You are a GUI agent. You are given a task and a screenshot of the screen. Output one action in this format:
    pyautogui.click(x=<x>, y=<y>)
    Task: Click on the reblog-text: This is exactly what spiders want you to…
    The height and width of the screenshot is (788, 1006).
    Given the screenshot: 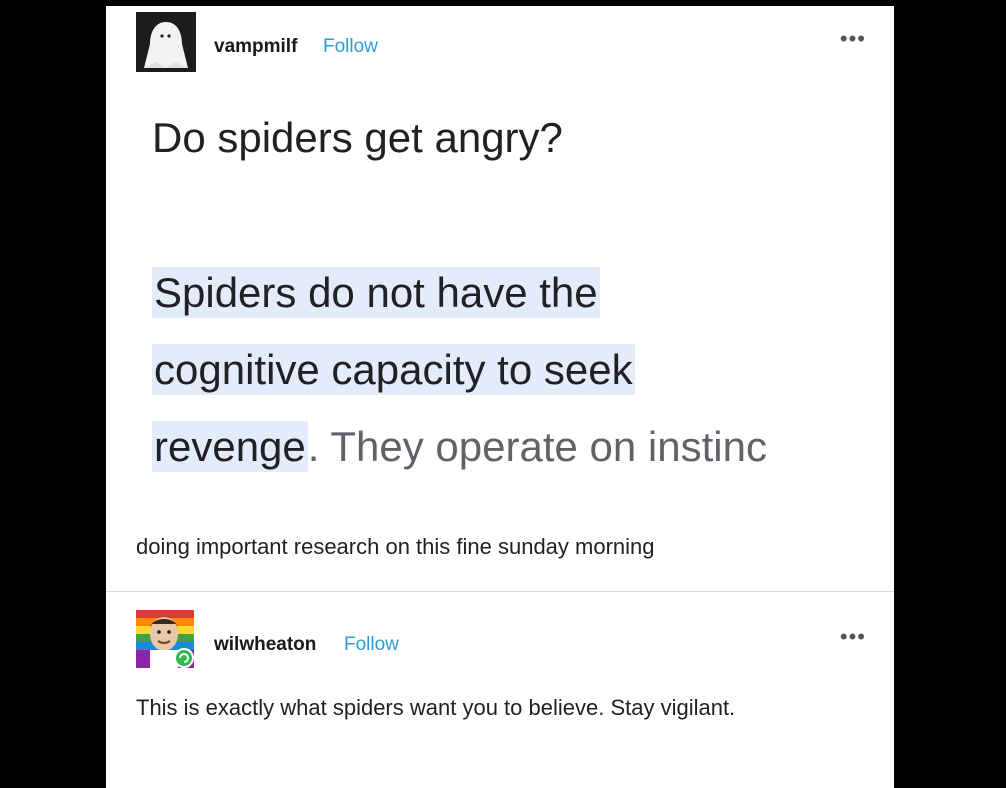 What is the action you would take?
    pyautogui.click(x=436, y=707)
    